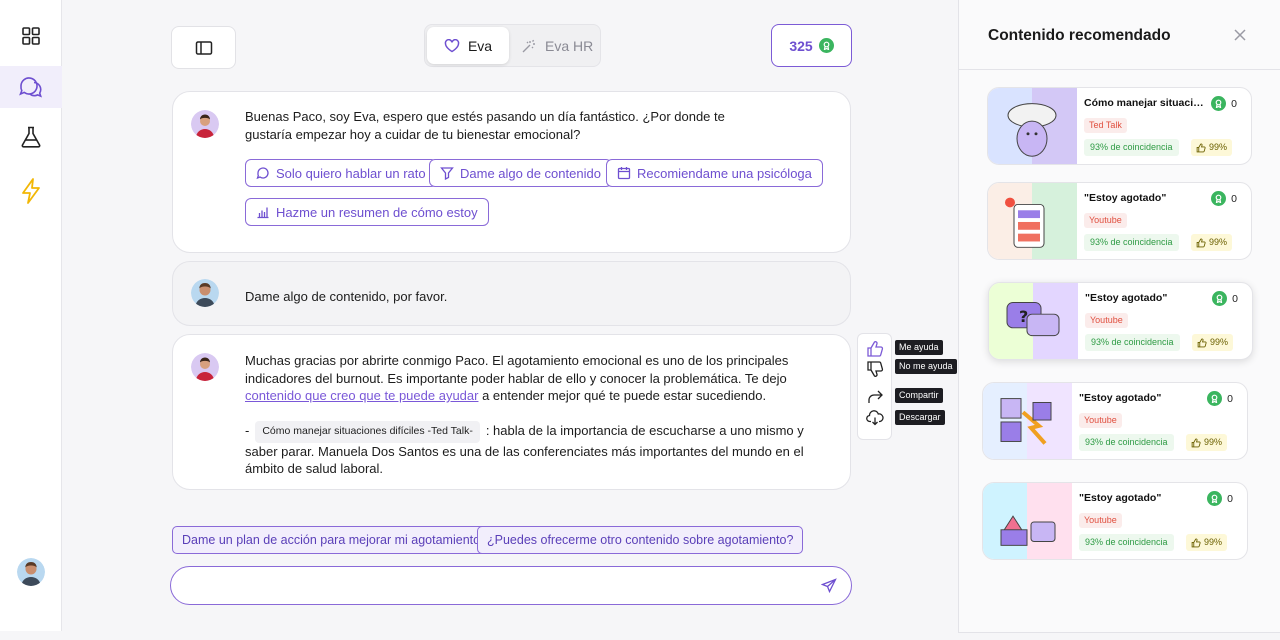 The image size is (1280, 640). What do you see at coordinates (1240, 35) in the screenshot?
I see `close-icon` at bounding box center [1240, 35].